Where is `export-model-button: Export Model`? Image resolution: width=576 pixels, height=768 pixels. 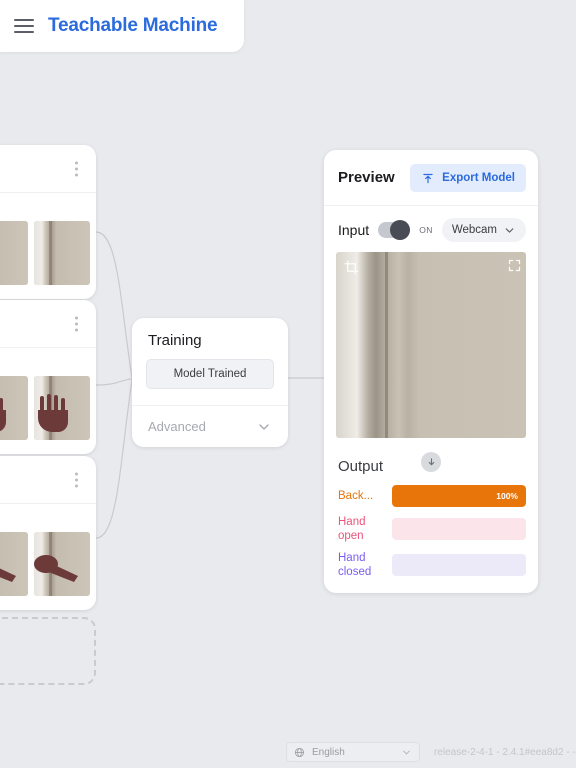
export-model-button: Export Model is located at coordinates (468, 177).